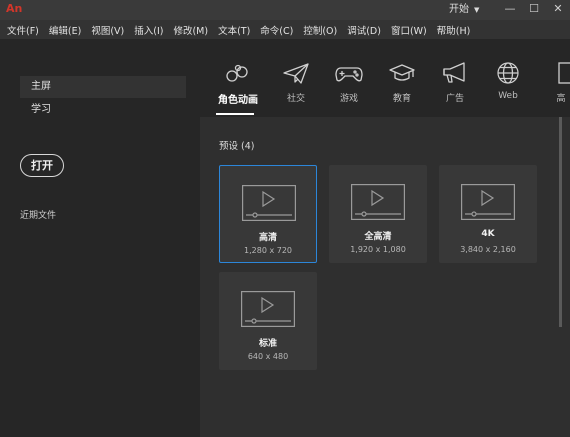 The width and height of the screenshot is (570, 437). Describe the element at coordinates (564, 73) in the screenshot. I see `advanced-icon` at that location.